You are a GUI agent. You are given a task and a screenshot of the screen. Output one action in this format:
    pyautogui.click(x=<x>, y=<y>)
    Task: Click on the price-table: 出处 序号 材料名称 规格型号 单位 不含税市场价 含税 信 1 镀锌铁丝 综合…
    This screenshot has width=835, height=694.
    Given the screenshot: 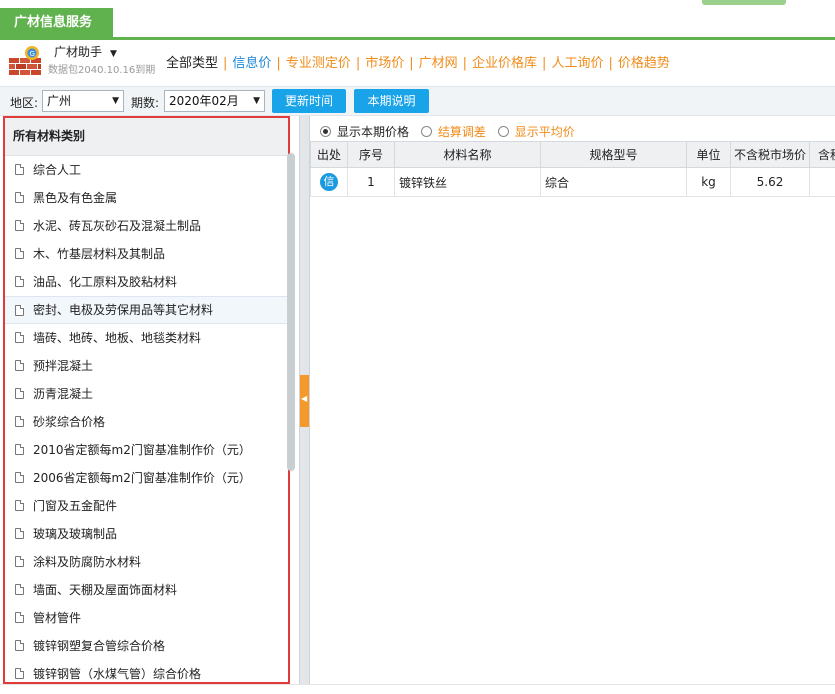 What is the action you would take?
    pyautogui.click(x=572, y=169)
    